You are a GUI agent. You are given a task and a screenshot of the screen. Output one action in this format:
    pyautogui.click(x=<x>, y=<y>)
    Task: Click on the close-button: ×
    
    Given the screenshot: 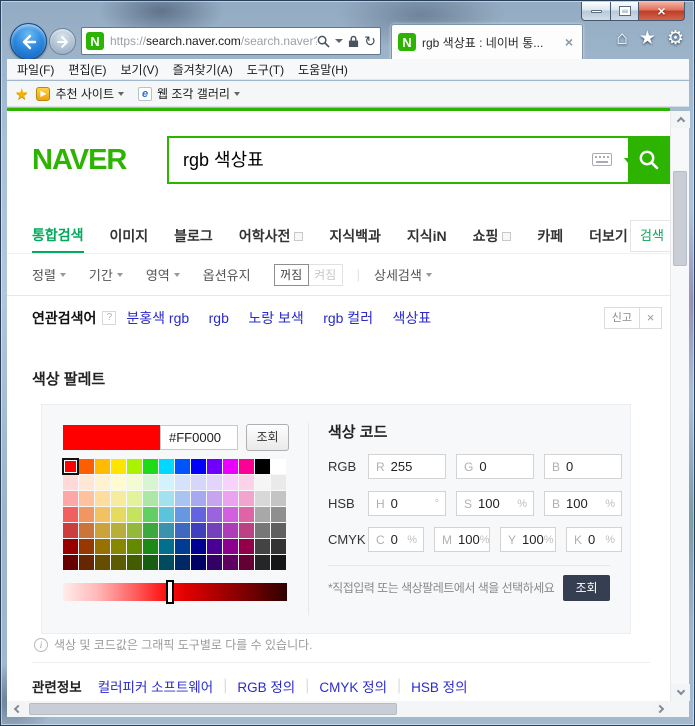 What is the action you would take?
    pyautogui.click(x=662, y=11)
    